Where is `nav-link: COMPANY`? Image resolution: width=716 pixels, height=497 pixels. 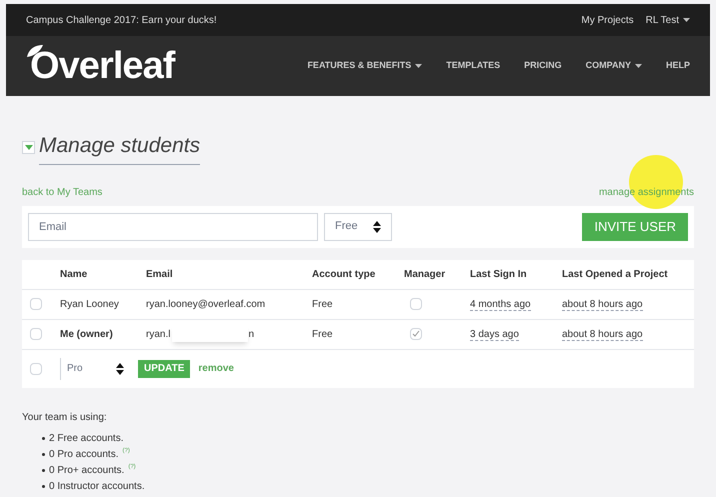 nav-link: COMPANY is located at coordinates (614, 66).